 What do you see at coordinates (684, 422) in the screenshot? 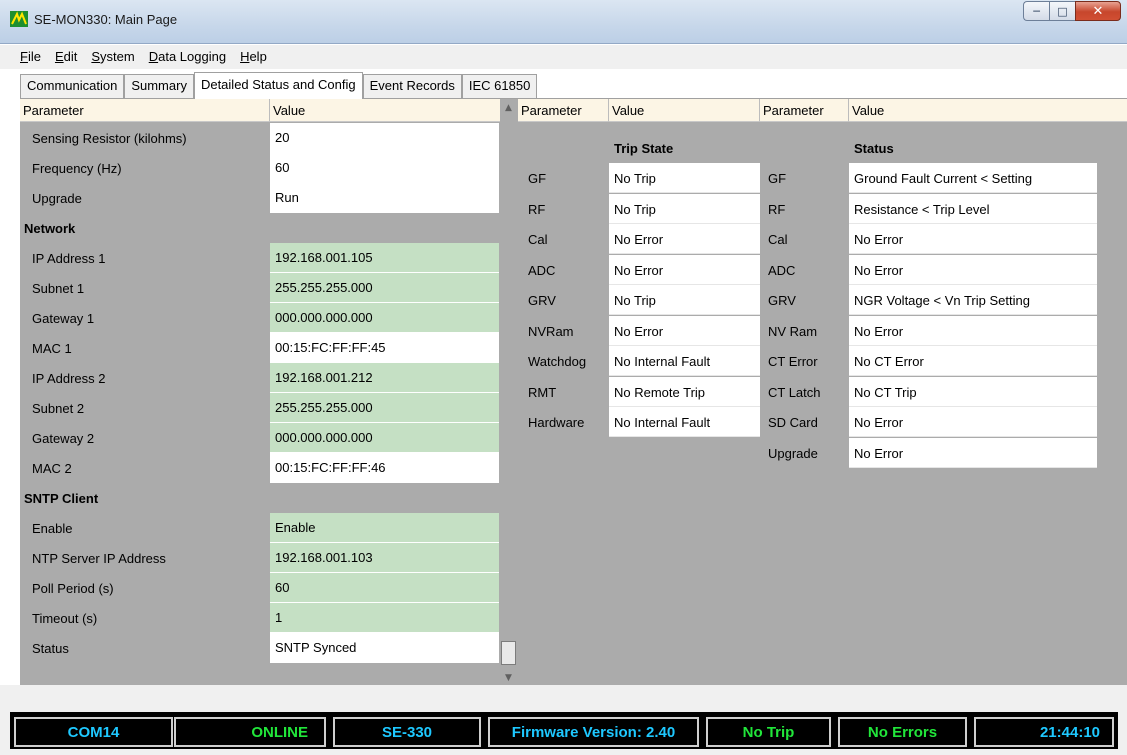
I see `trip-value: No Internal Fault` at bounding box center [684, 422].